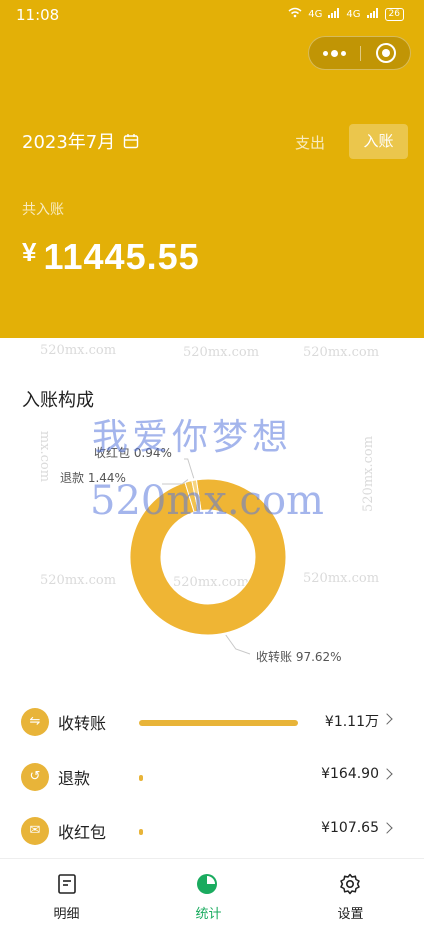  Describe the element at coordinates (350, 828) in the screenshot. I see `list-item-amount: ¥107.65` at that location.